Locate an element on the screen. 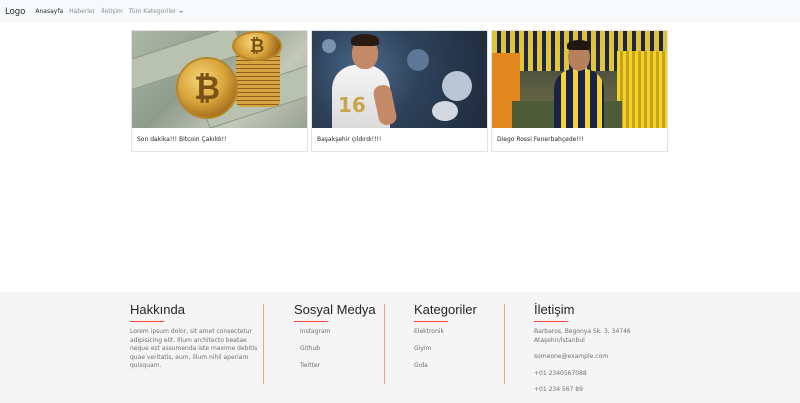 The image size is (800, 403). nav-dropdown-label: Tüm Kategoriler is located at coordinates (152, 11).